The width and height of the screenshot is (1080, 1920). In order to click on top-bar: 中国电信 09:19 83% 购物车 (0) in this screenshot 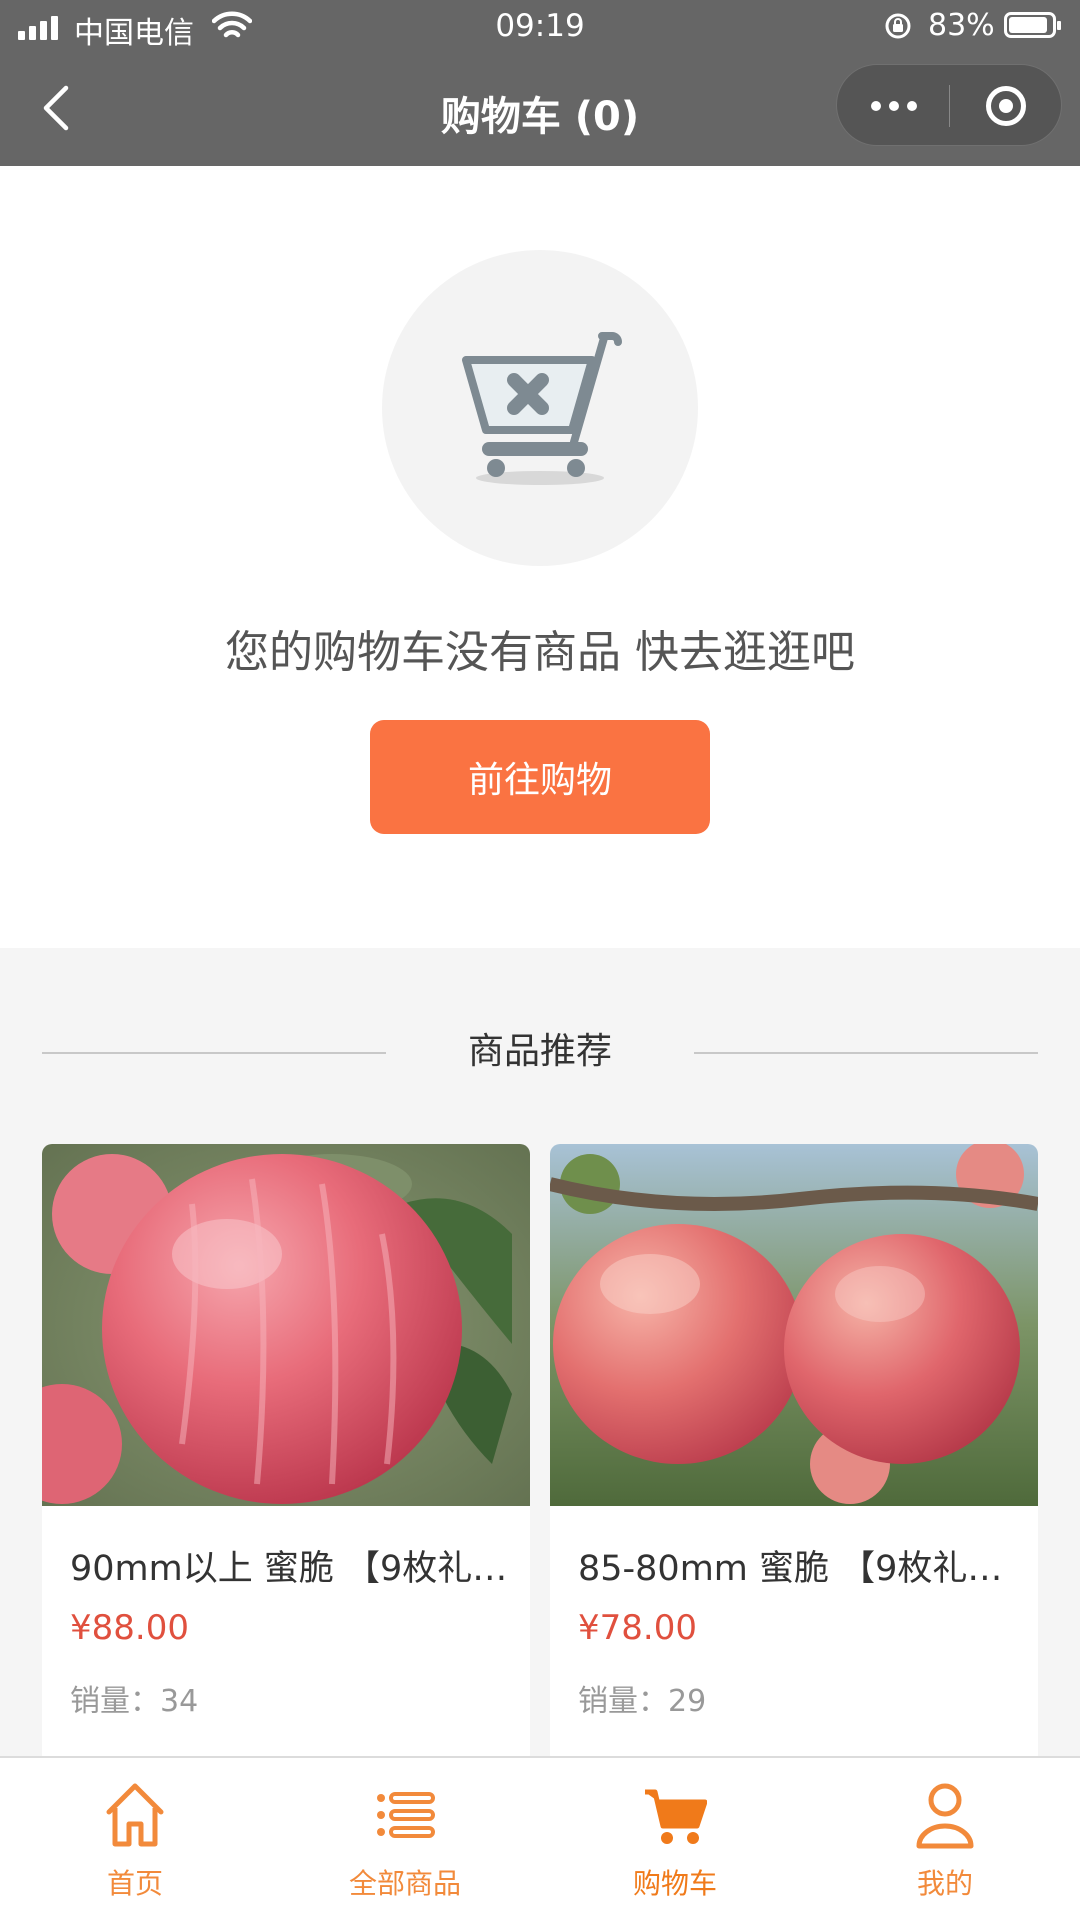, I will do `click(540, 83)`.